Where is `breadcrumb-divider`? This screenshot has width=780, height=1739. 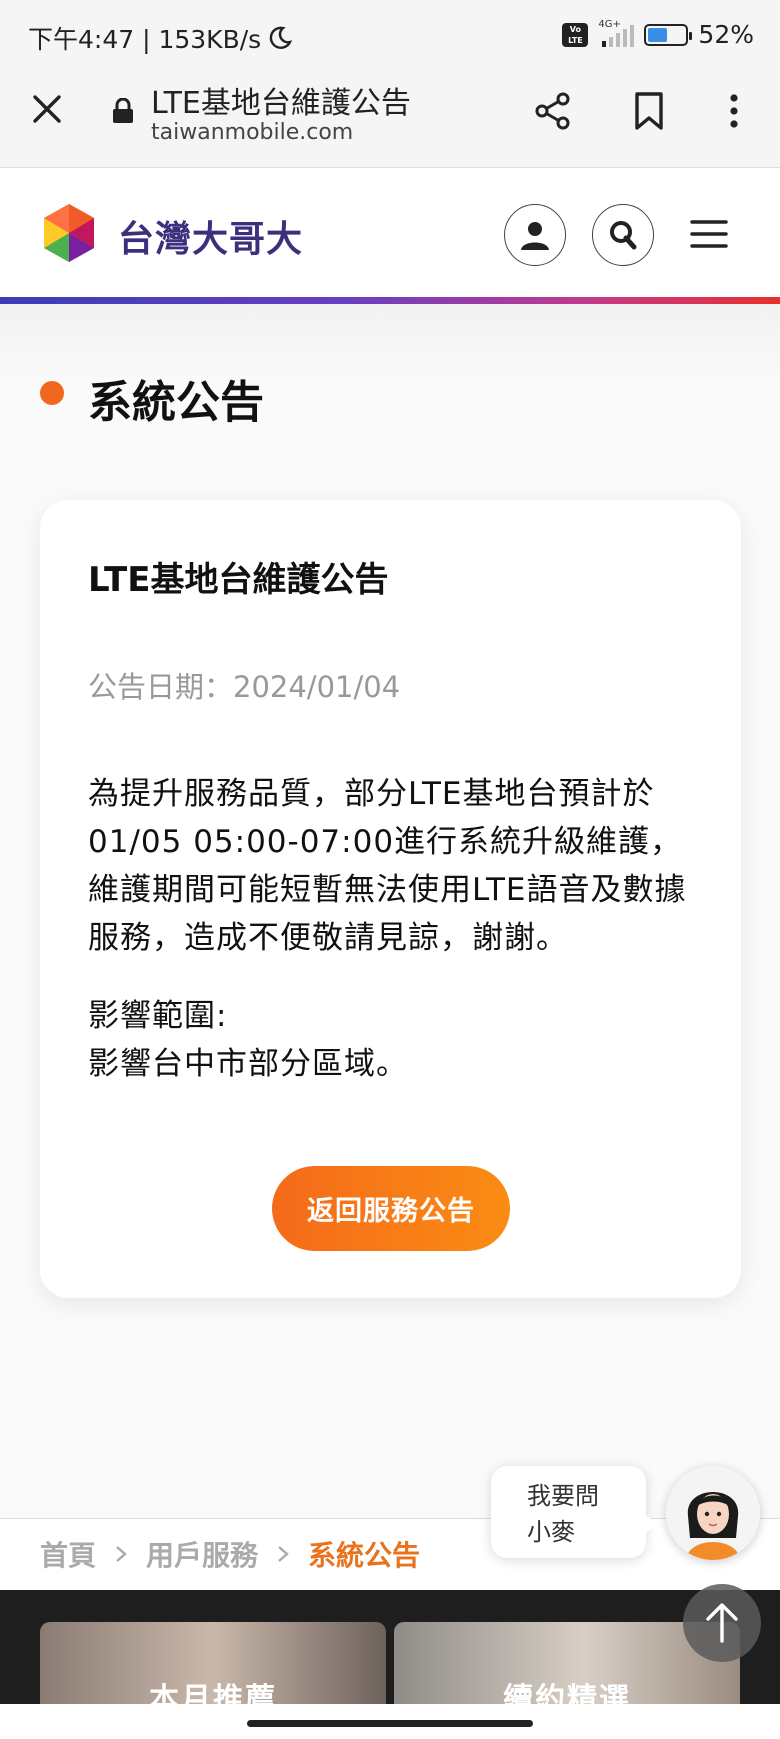 breadcrumb-divider is located at coordinates (390, 1518).